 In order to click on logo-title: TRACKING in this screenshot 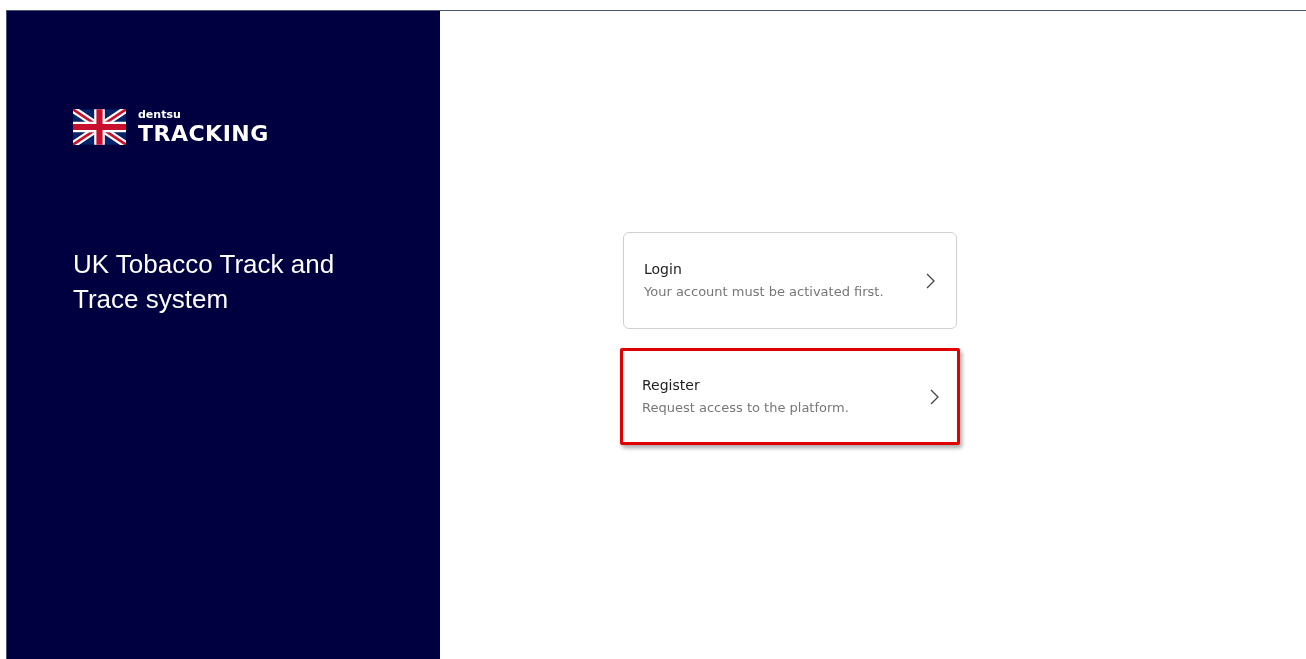, I will do `click(203, 134)`.